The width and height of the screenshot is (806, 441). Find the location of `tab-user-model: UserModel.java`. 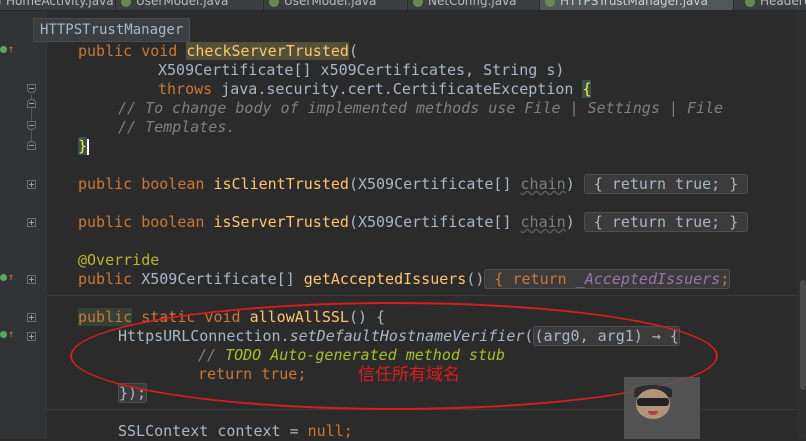

tab-user-model: UserModel.java is located at coordinates (190, 5).